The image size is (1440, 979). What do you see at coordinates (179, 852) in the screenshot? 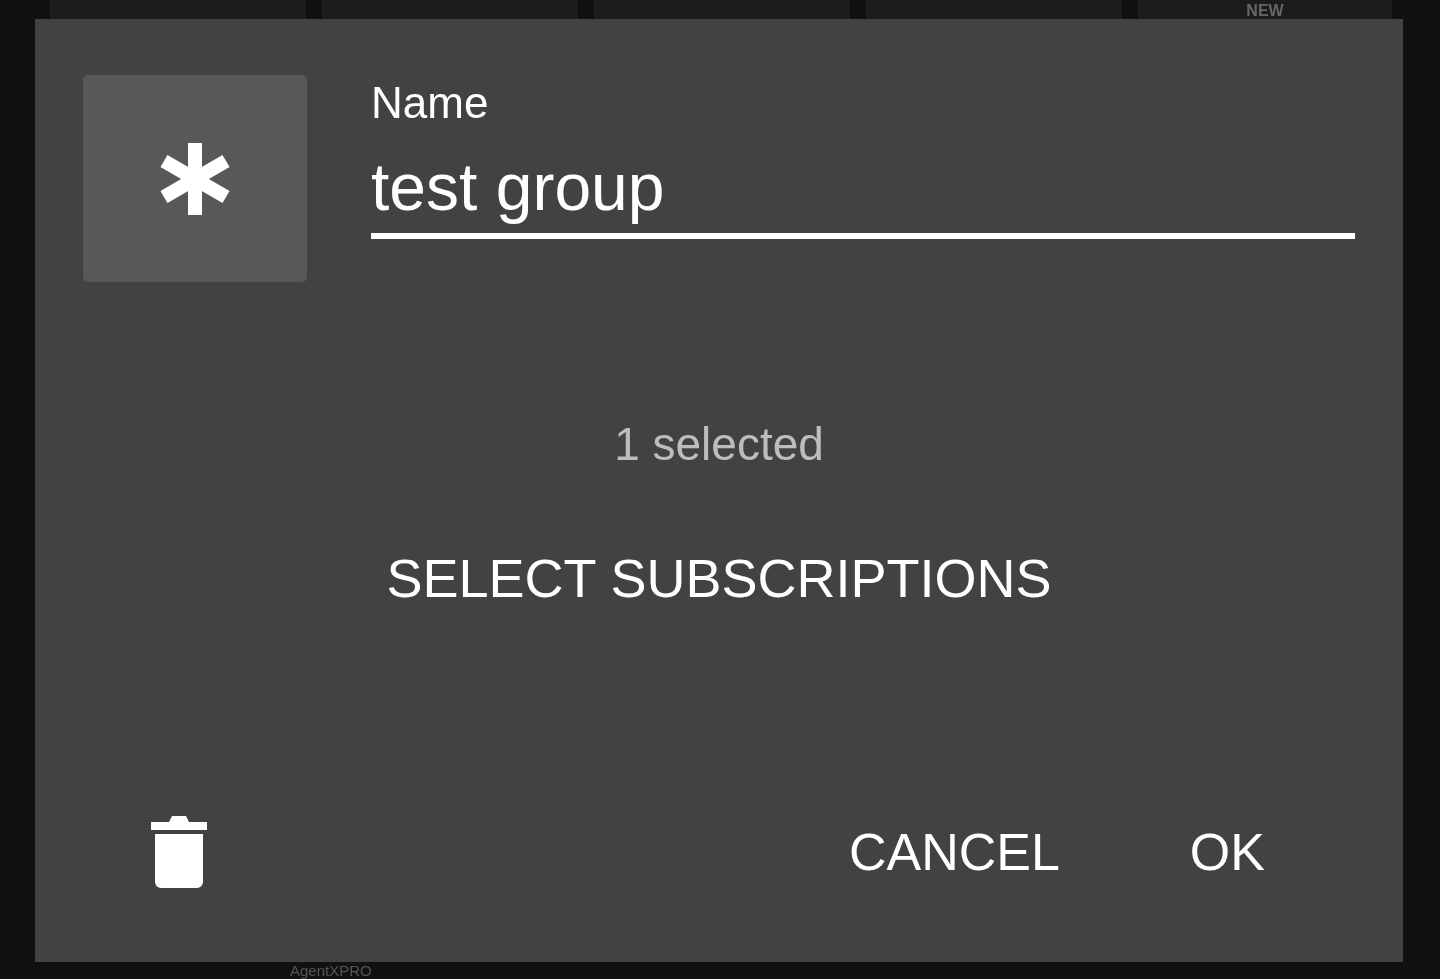
I see `delete-icon` at bounding box center [179, 852].